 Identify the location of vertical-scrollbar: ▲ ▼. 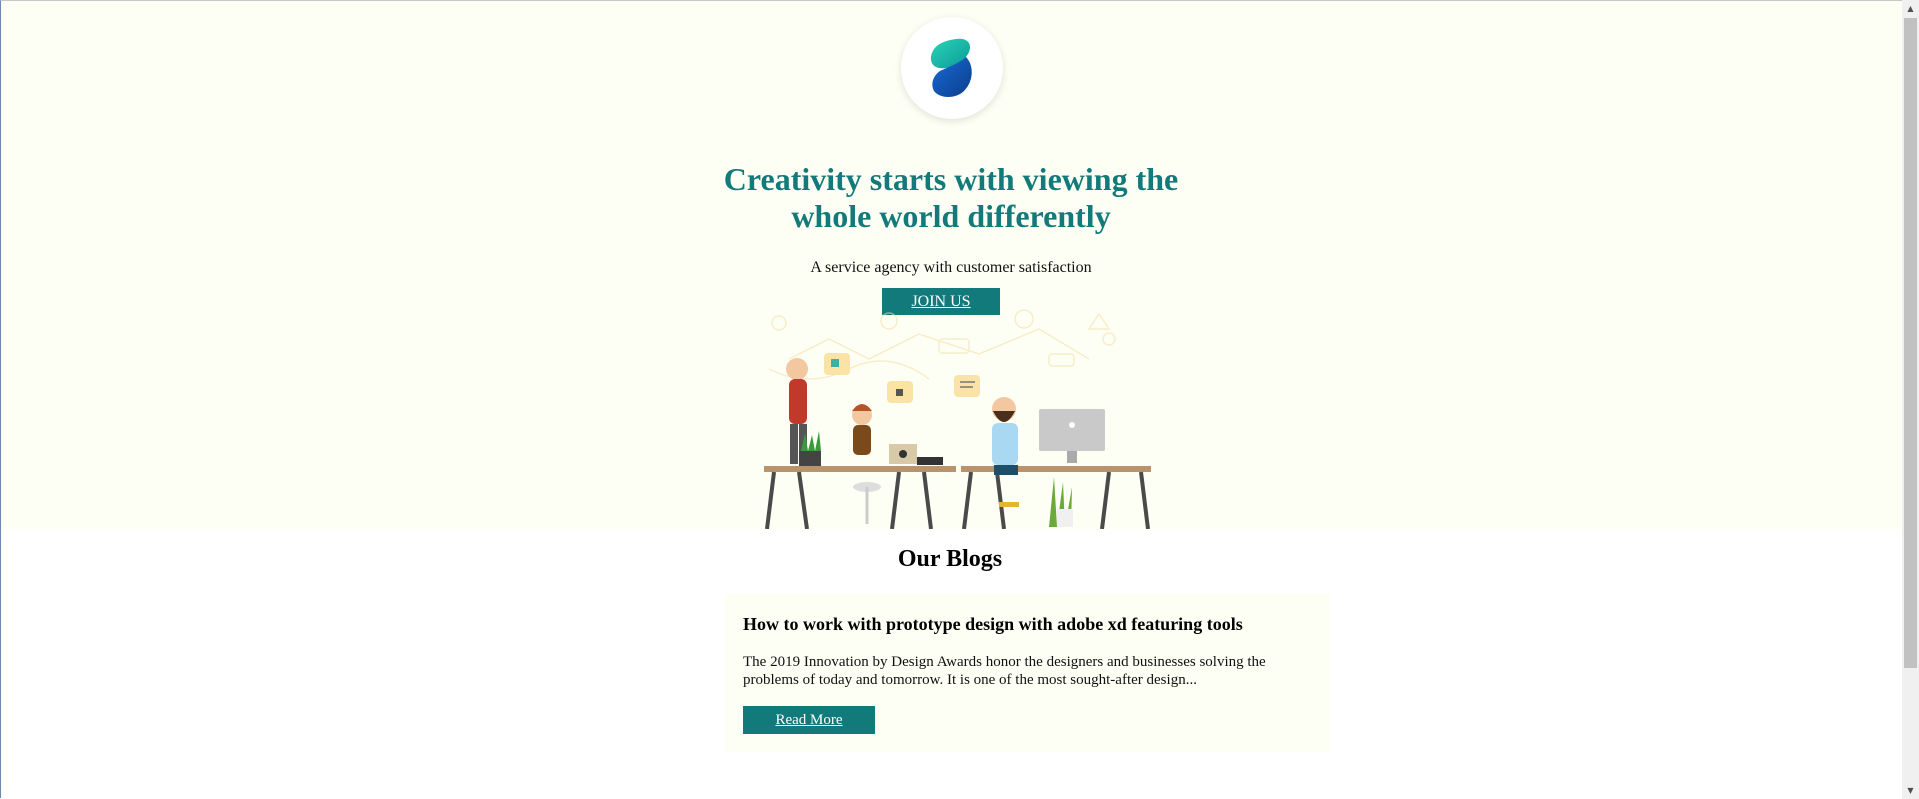
(1910, 399).